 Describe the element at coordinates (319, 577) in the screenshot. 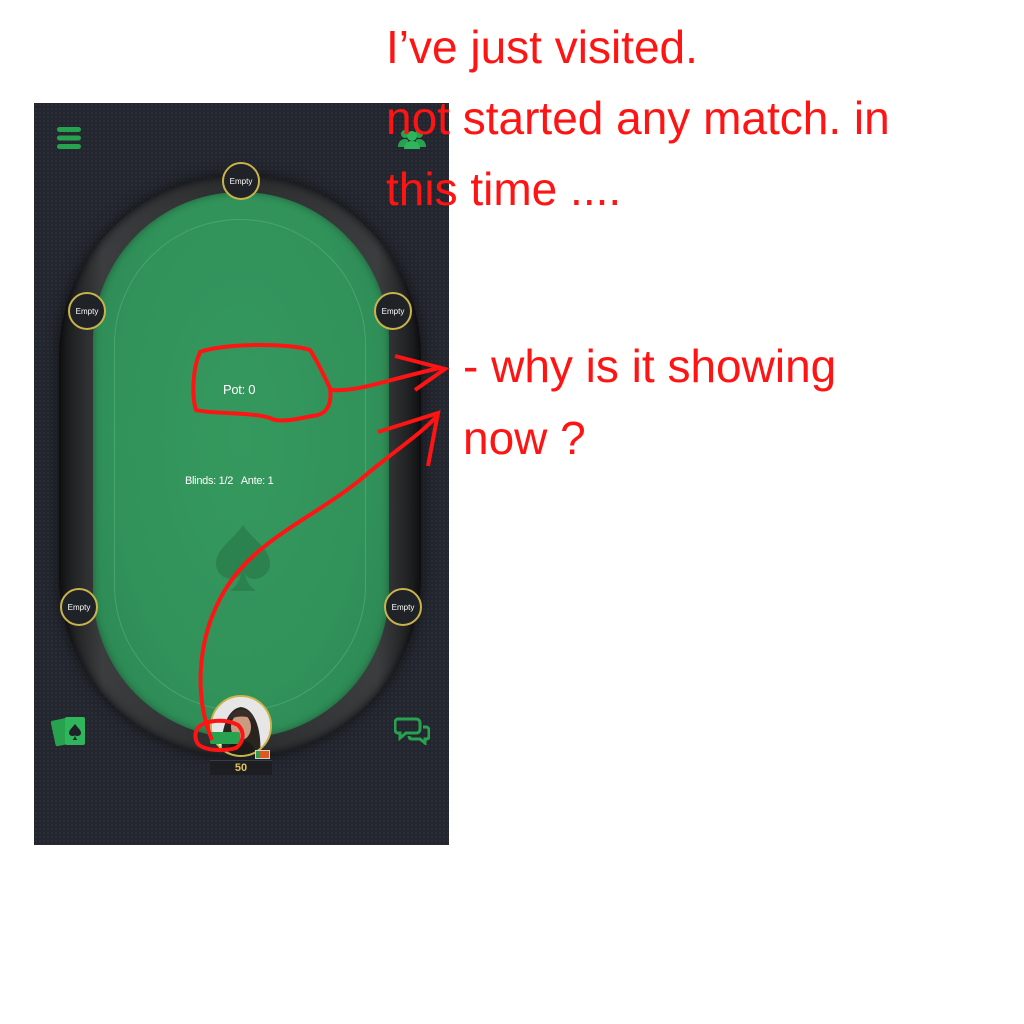

I see `chip-arrow-line` at that location.